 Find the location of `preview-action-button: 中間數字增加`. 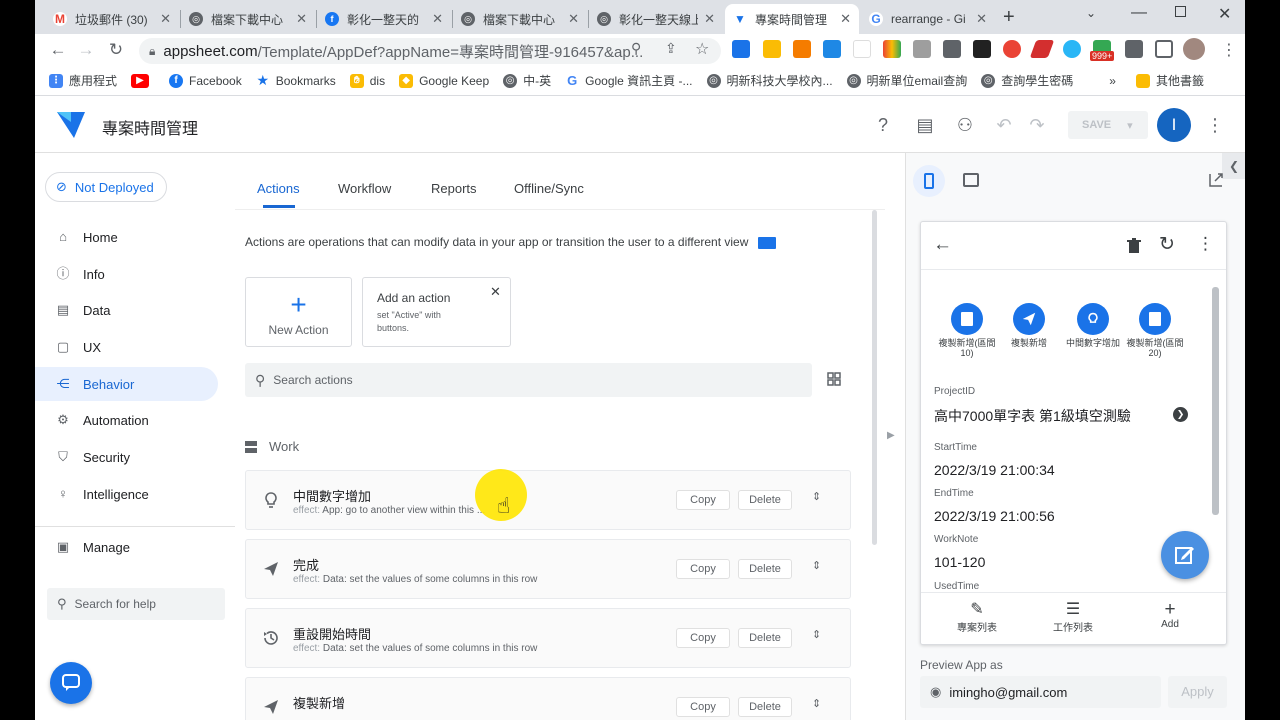

preview-action-button: 中間數字增加 is located at coordinates (1093, 325).